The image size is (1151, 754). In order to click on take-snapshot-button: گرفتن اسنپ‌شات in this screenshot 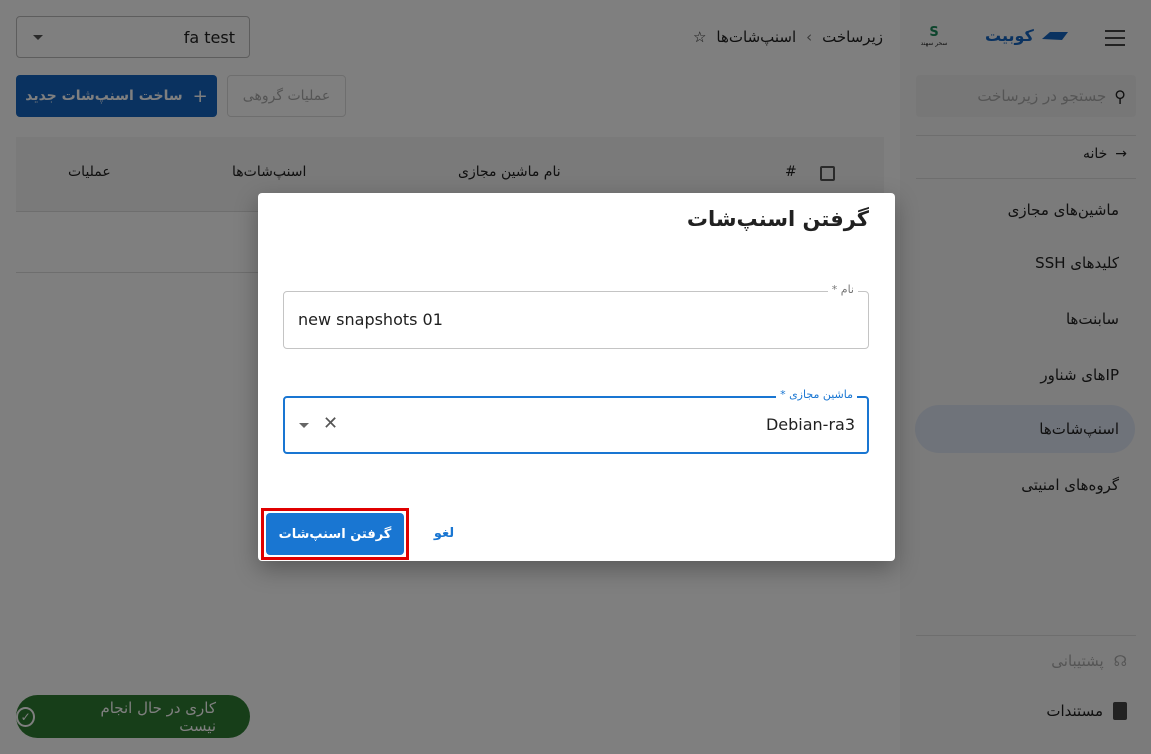, I will do `click(335, 534)`.